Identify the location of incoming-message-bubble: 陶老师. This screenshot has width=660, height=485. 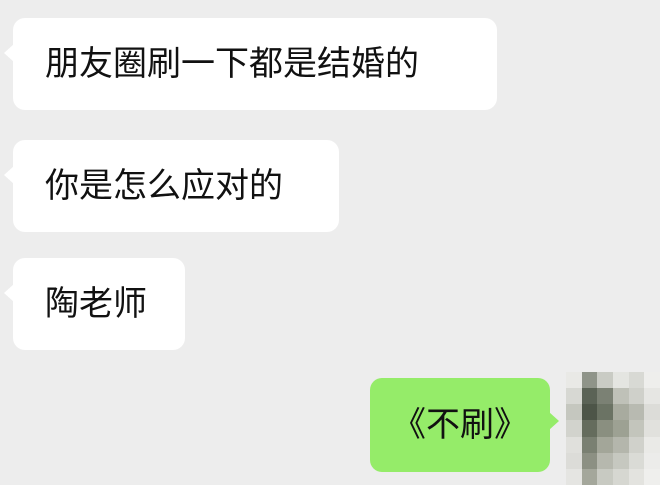
(94, 304).